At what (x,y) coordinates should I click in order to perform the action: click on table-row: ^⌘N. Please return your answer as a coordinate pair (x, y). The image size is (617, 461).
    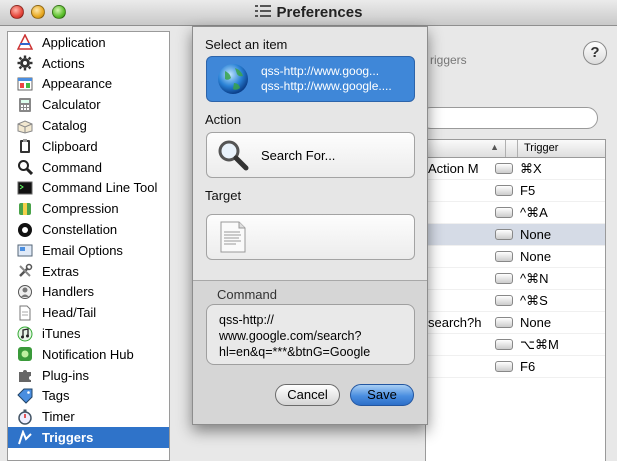
    Looking at the image, I should click on (515, 279).